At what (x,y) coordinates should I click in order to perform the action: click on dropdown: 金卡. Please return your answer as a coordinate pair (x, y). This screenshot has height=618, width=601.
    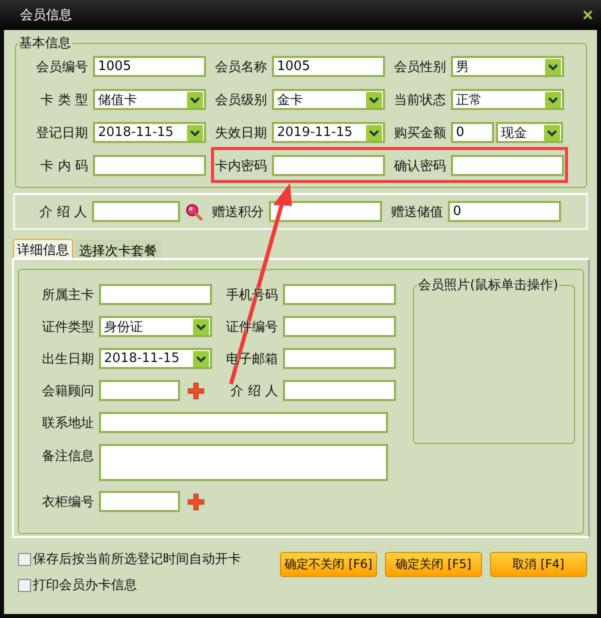
    Looking at the image, I should click on (328, 99).